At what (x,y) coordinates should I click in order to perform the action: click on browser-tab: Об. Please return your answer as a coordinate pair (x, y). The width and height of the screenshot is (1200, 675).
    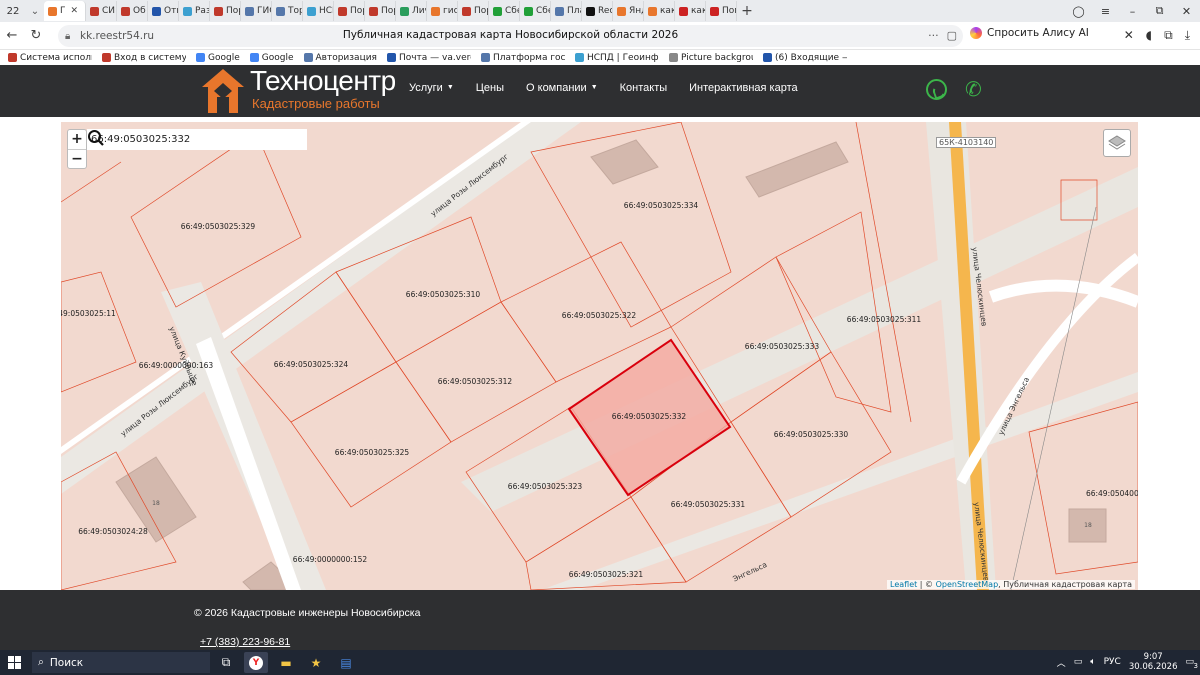
    Looking at the image, I should click on (132, 11).